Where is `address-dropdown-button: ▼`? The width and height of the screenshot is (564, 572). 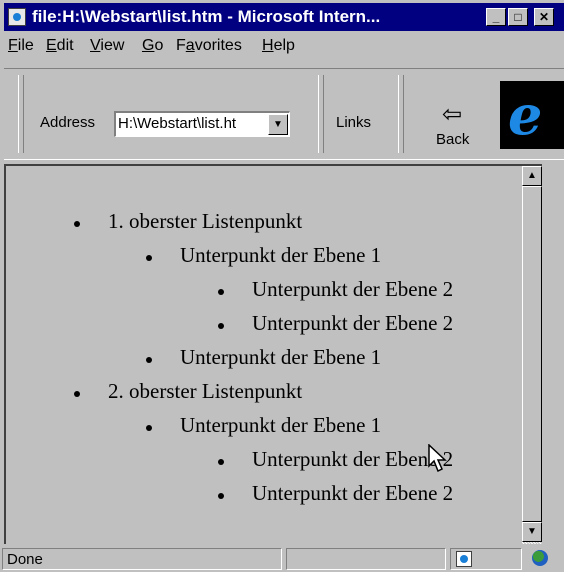 address-dropdown-button: ▼ is located at coordinates (278, 124).